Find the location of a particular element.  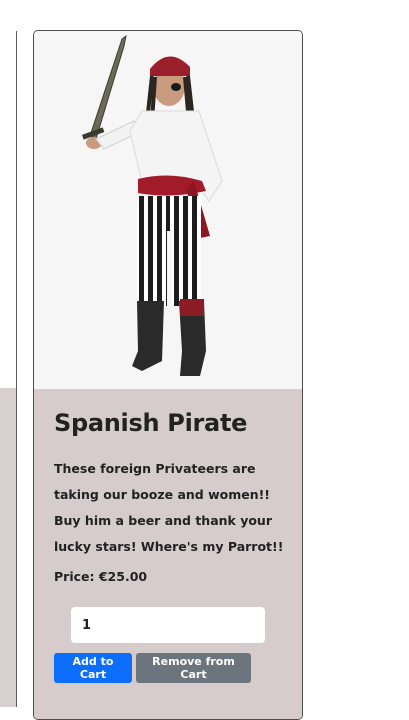

remove-from-cart-button: Remove from Cart is located at coordinates (193, 668).